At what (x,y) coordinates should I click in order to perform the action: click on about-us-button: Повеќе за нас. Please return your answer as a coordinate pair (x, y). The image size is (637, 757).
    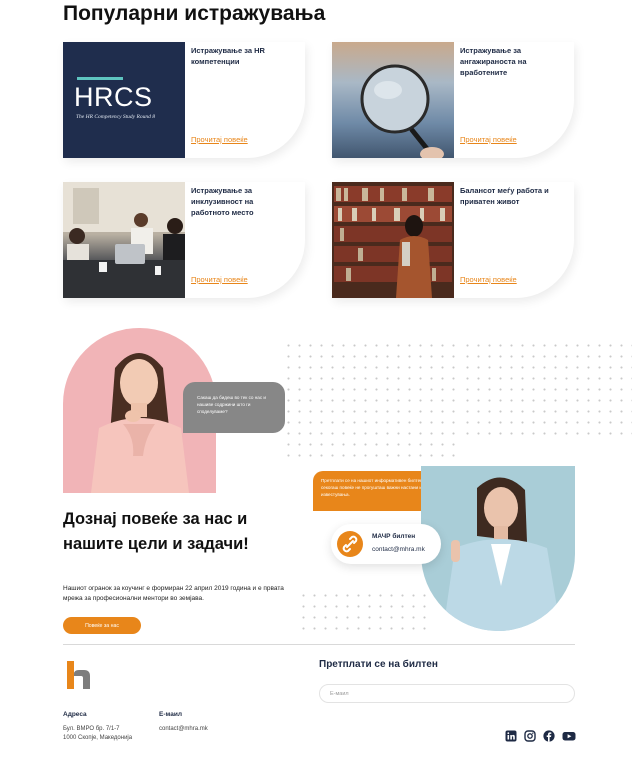
    Looking at the image, I should click on (102, 625).